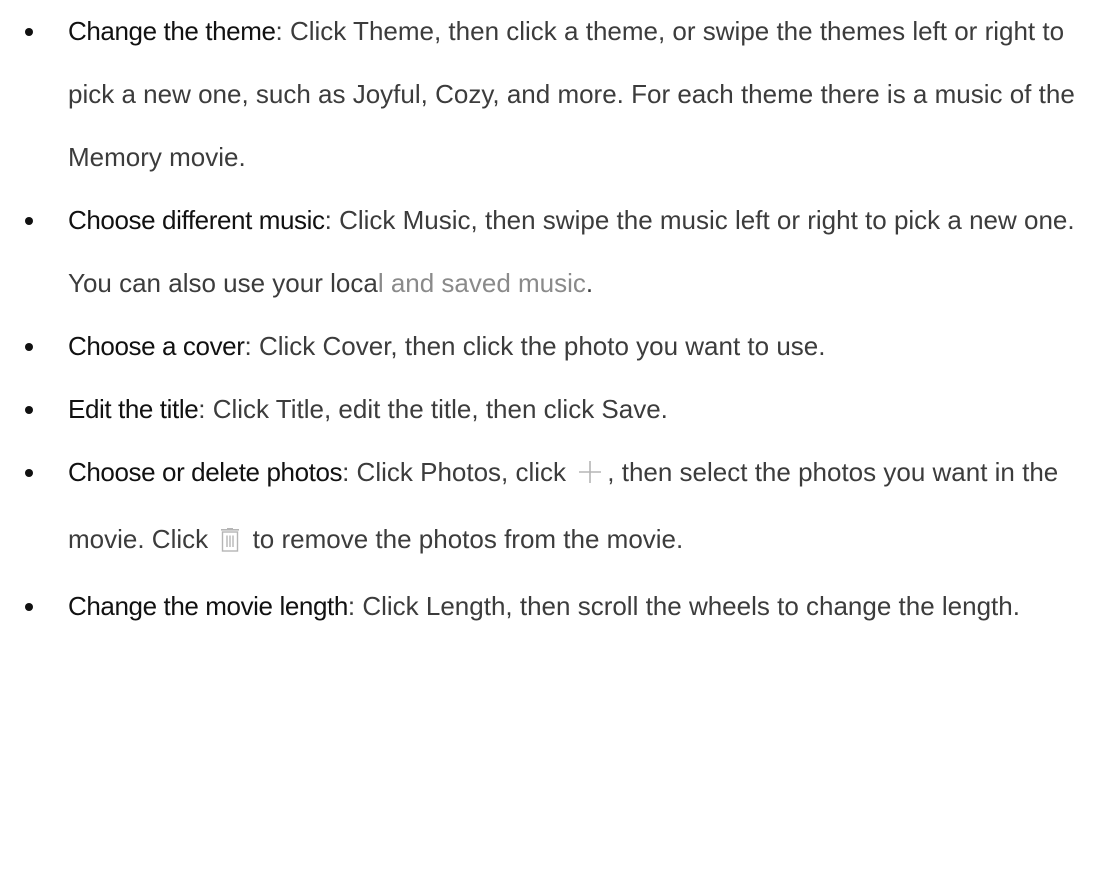 The height and width of the screenshot is (878, 1115). What do you see at coordinates (205, 472) in the screenshot?
I see `item-term: Choose or delete photos` at bounding box center [205, 472].